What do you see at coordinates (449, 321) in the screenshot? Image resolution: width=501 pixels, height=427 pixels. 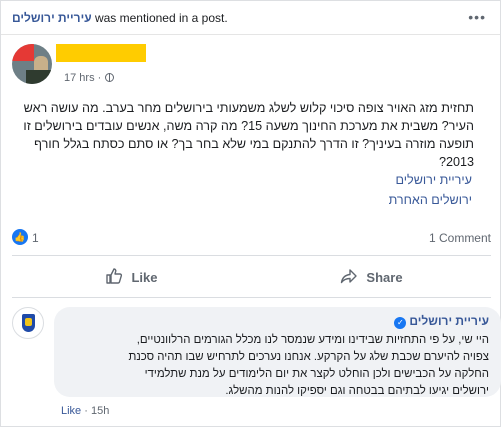 I see `comment-author: עיריית ירושלים` at bounding box center [449, 321].